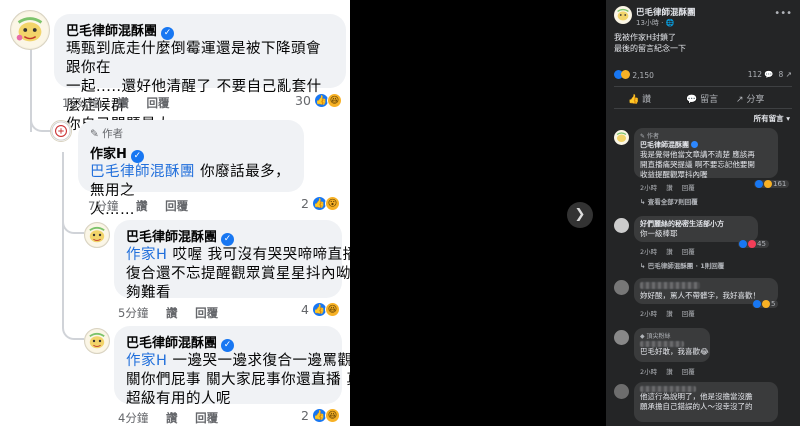 The width and height of the screenshot is (800, 426). Describe the element at coordinates (305, 309) in the screenshot. I see `reaction-count: 4` at that location.